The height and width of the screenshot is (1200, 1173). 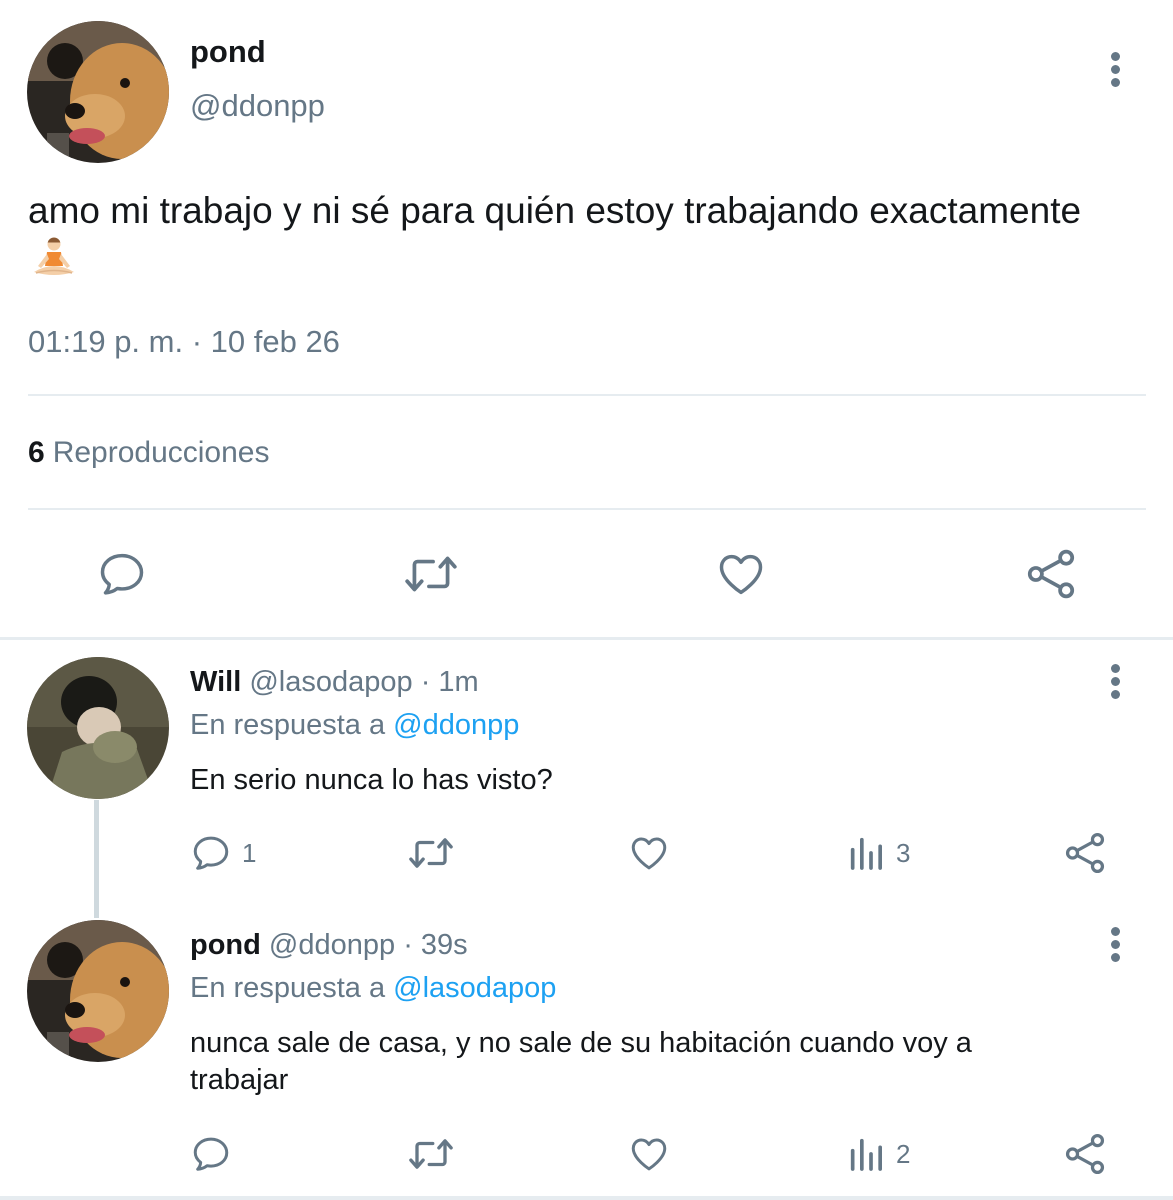 I want to click on views-count: 3, so click(x=903, y=852).